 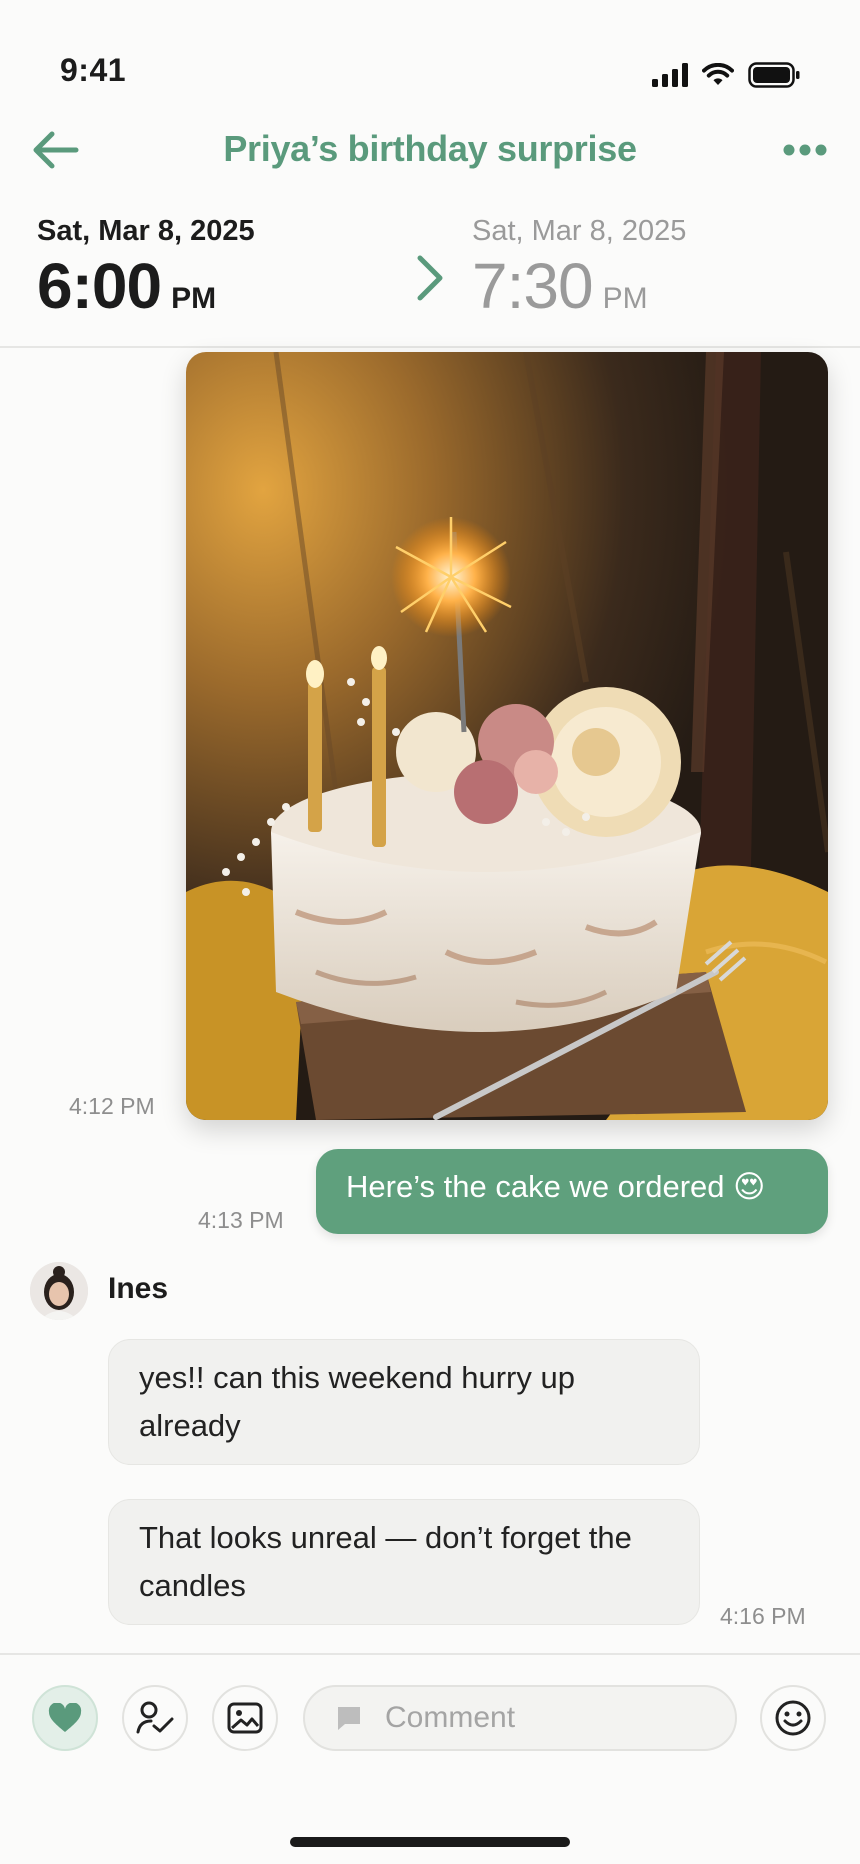 I want to click on emoji-button, so click(x=793, y=1718).